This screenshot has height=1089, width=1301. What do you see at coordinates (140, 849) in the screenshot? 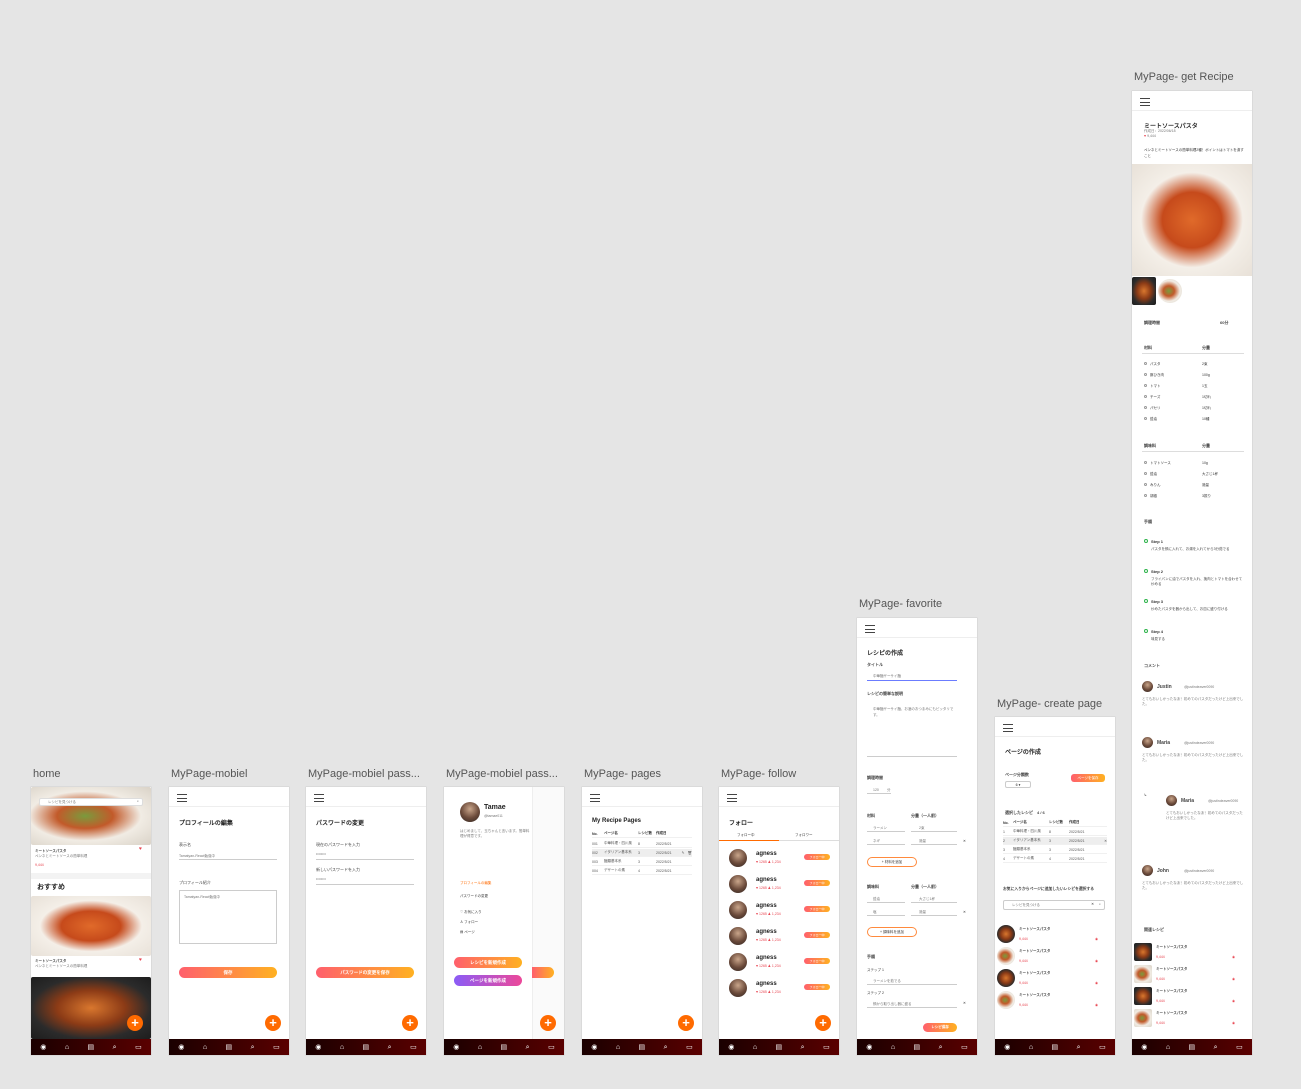
I see `favorite-heart-icon: ♥` at bounding box center [140, 849].